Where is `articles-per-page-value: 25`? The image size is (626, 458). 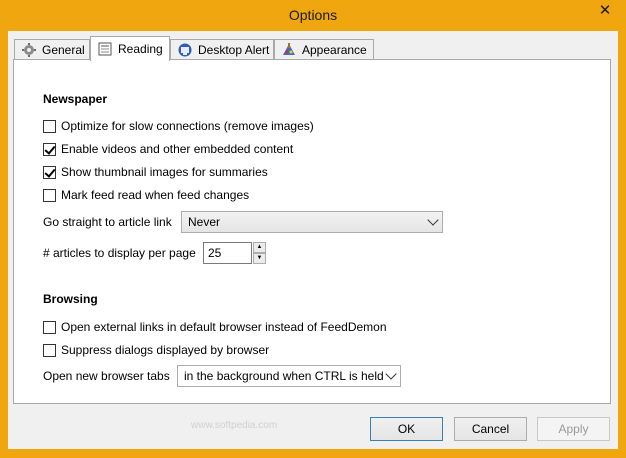 articles-per-page-value: 25 is located at coordinates (215, 253).